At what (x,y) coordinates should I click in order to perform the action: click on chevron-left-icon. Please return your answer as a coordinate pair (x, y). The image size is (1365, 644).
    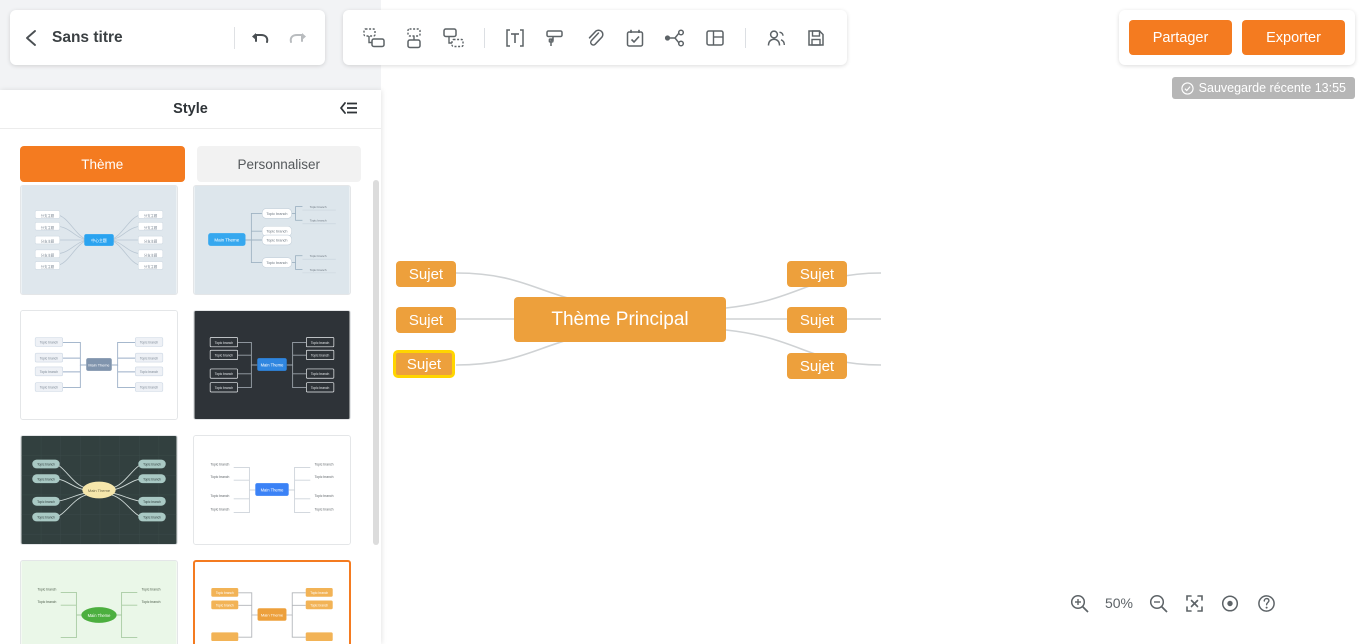
    Looking at the image, I should click on (30, 37).